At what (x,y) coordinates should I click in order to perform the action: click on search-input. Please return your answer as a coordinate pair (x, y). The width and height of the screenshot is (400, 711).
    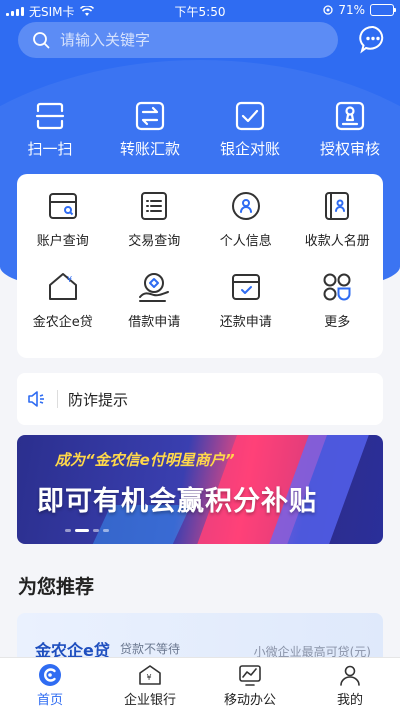
    Looking at the image, I should click on (180, 40).